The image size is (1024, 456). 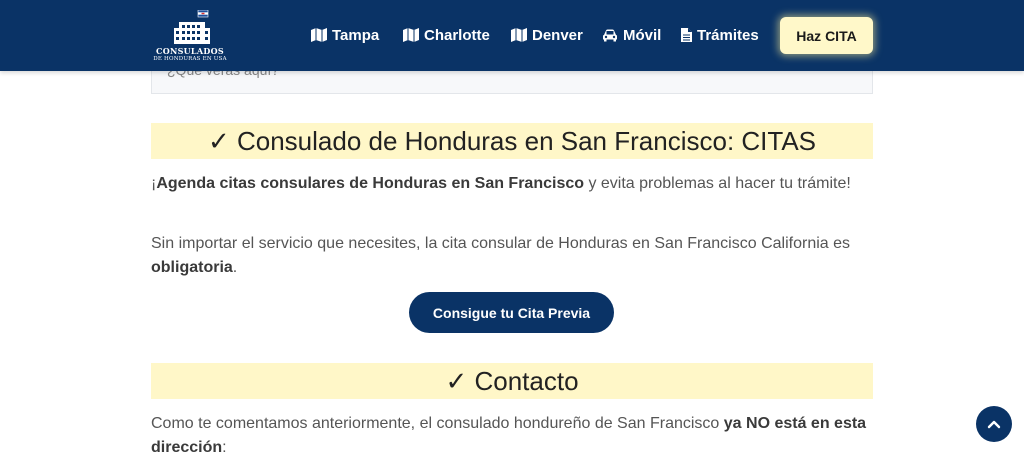 I want to click on nav-label: Denver, so click(x=557, y=35).